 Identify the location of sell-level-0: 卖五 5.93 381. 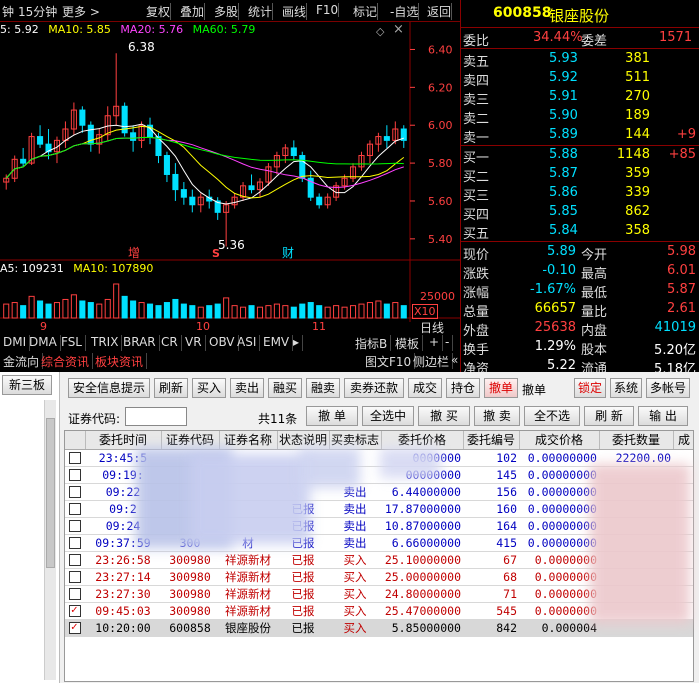
(580, 60).